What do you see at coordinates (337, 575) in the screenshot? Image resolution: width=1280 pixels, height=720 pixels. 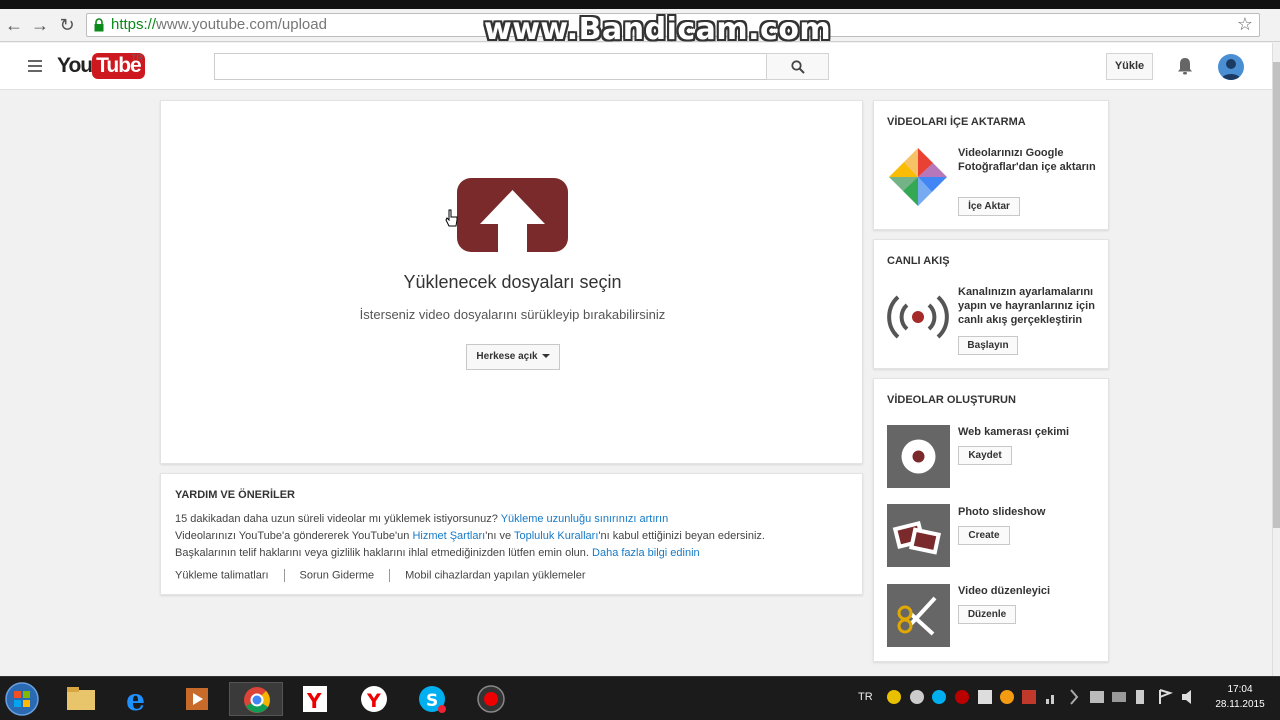 I see `troubleshooting-link: Sorun Giderme` at bounding box center [337, 575].